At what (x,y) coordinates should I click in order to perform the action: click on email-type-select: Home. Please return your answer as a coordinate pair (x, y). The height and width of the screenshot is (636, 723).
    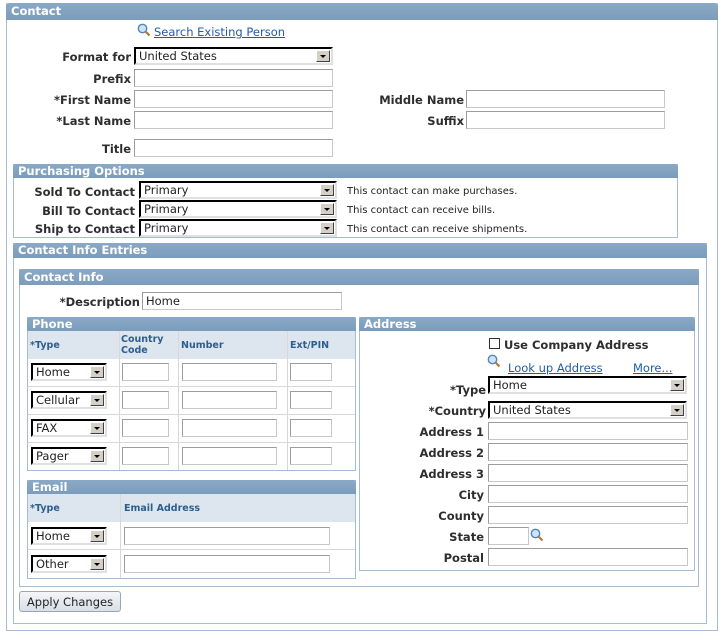
    Looking at the image, I should click on (69, 536).